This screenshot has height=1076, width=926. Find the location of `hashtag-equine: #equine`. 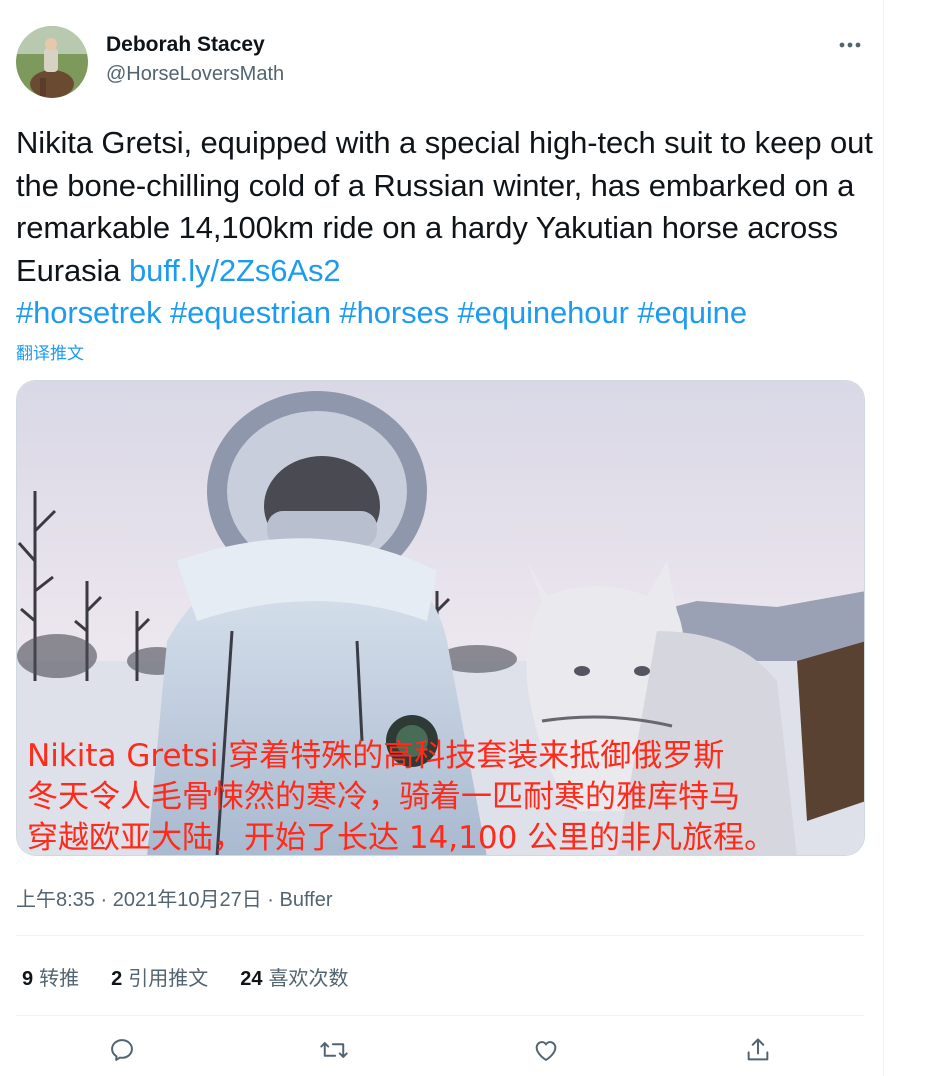

hashtag-equine: #equine is located at coordinates (692, 312).